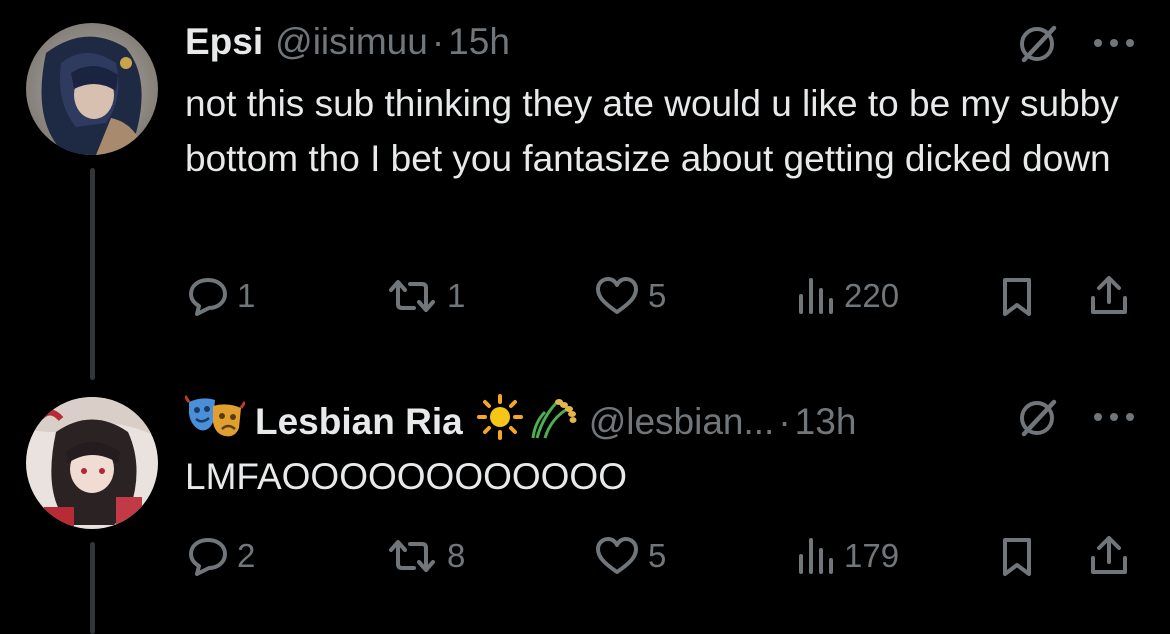 The width and height of the screenshot is (1170, 634). I want to click on tweet-text: LMFAOOOOOOOOOOOO, so click(406, 476).